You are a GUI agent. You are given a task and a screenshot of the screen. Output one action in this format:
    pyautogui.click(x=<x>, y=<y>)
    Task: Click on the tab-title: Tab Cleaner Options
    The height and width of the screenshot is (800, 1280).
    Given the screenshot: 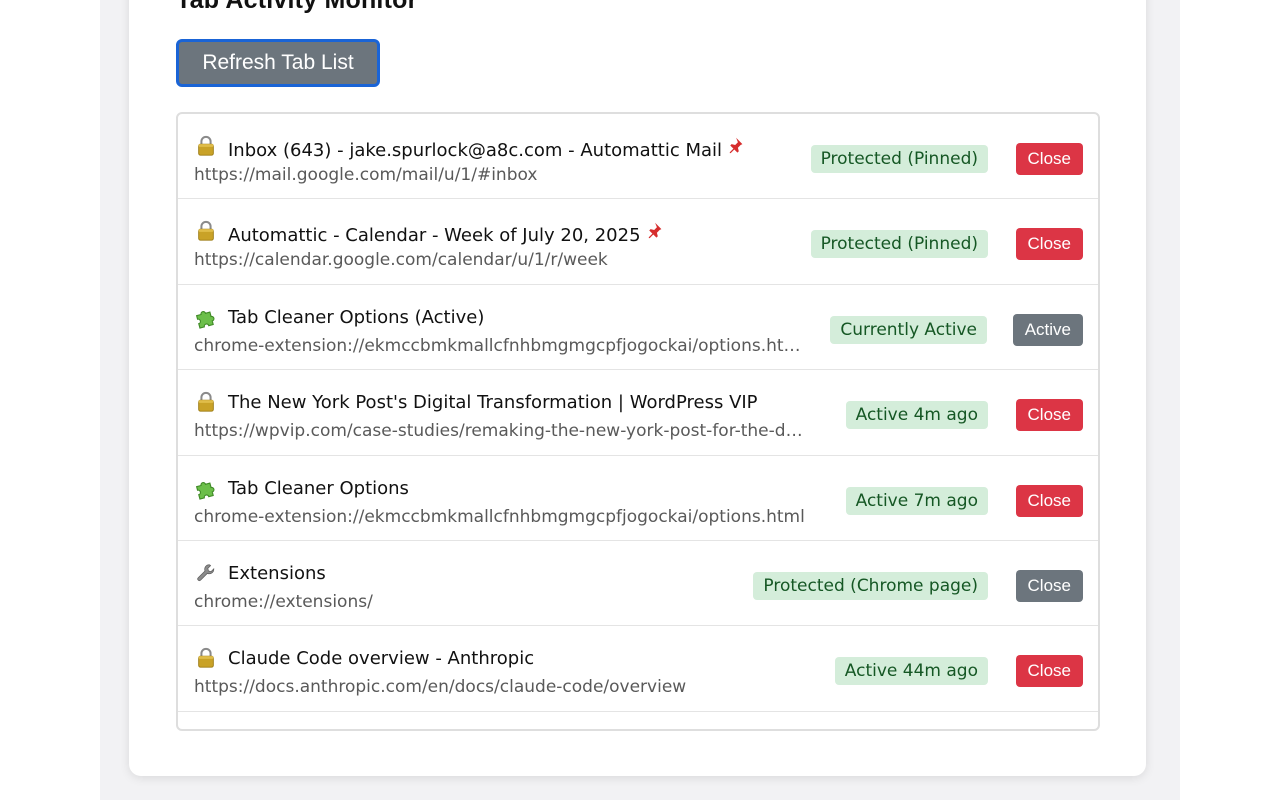 What is the action you would take?
    pyautogui.click(x=318, y=488)
    